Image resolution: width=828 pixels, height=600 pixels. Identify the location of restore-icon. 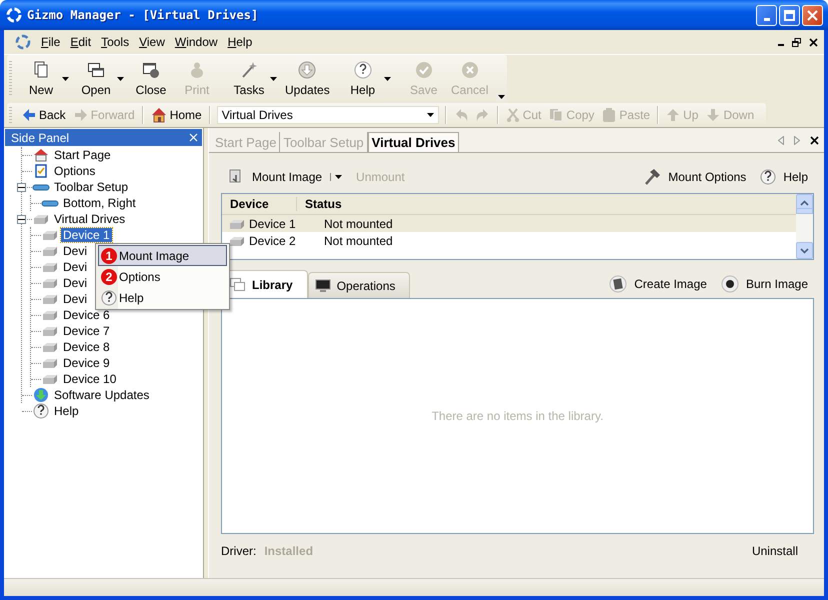
(796, 42).